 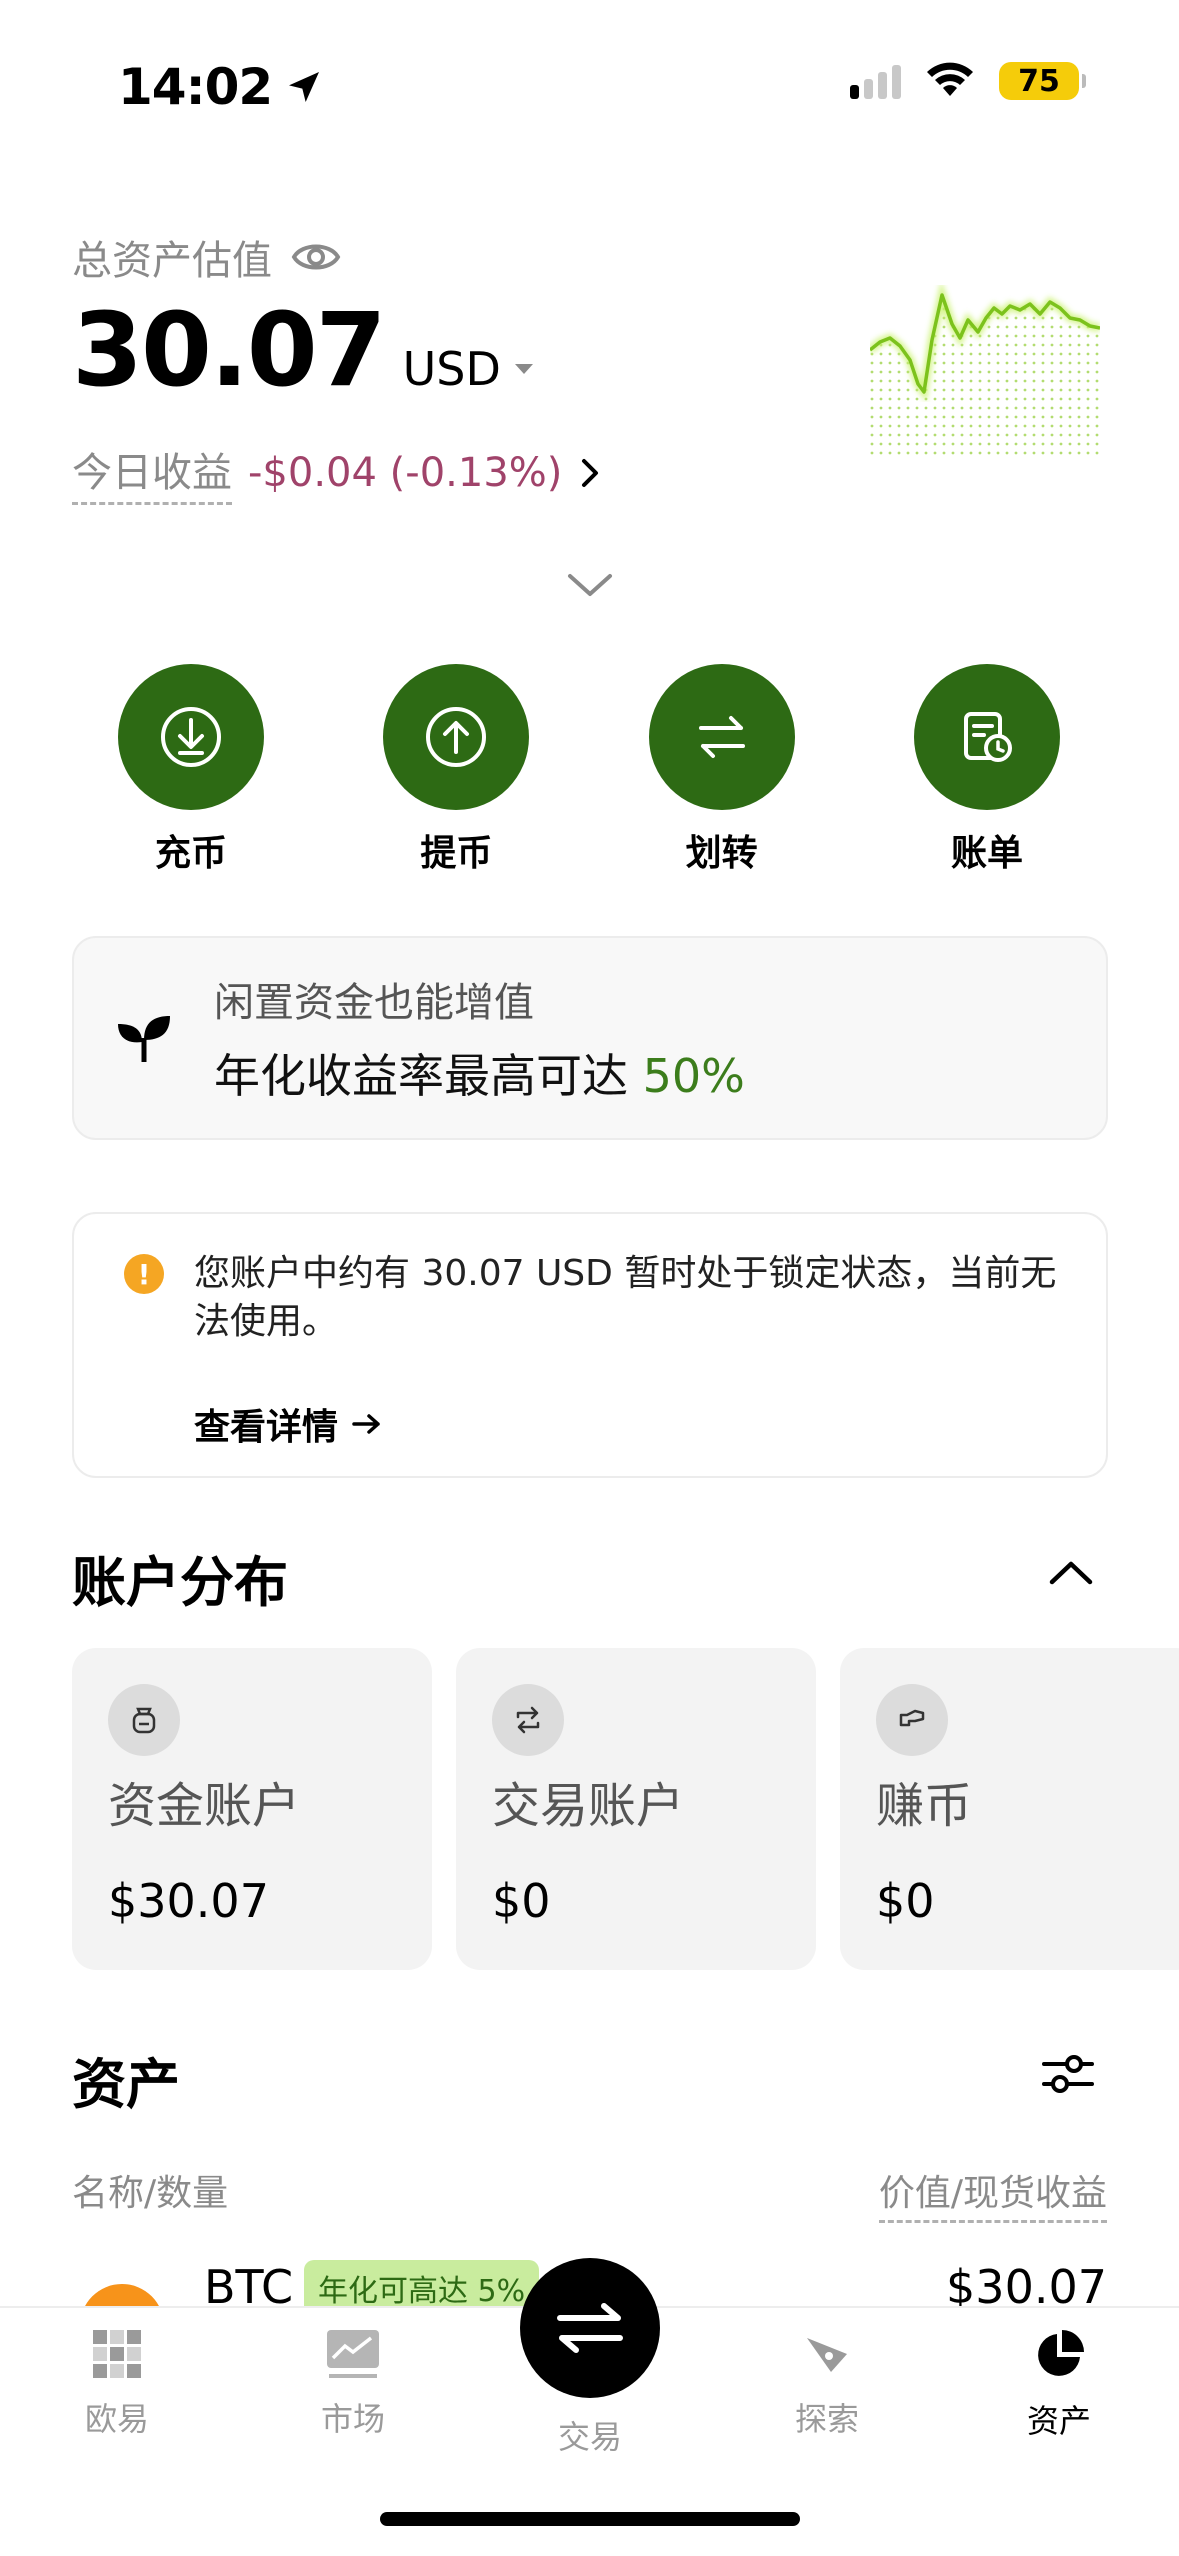 I want to click on tab-trade-label: 交易, so click(x=590, y=2435).